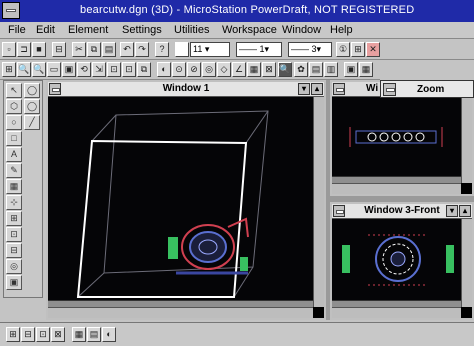  Describe the element at coordinates (182, 49) in the screenshot. I see `color-swatch-icon` at that location.